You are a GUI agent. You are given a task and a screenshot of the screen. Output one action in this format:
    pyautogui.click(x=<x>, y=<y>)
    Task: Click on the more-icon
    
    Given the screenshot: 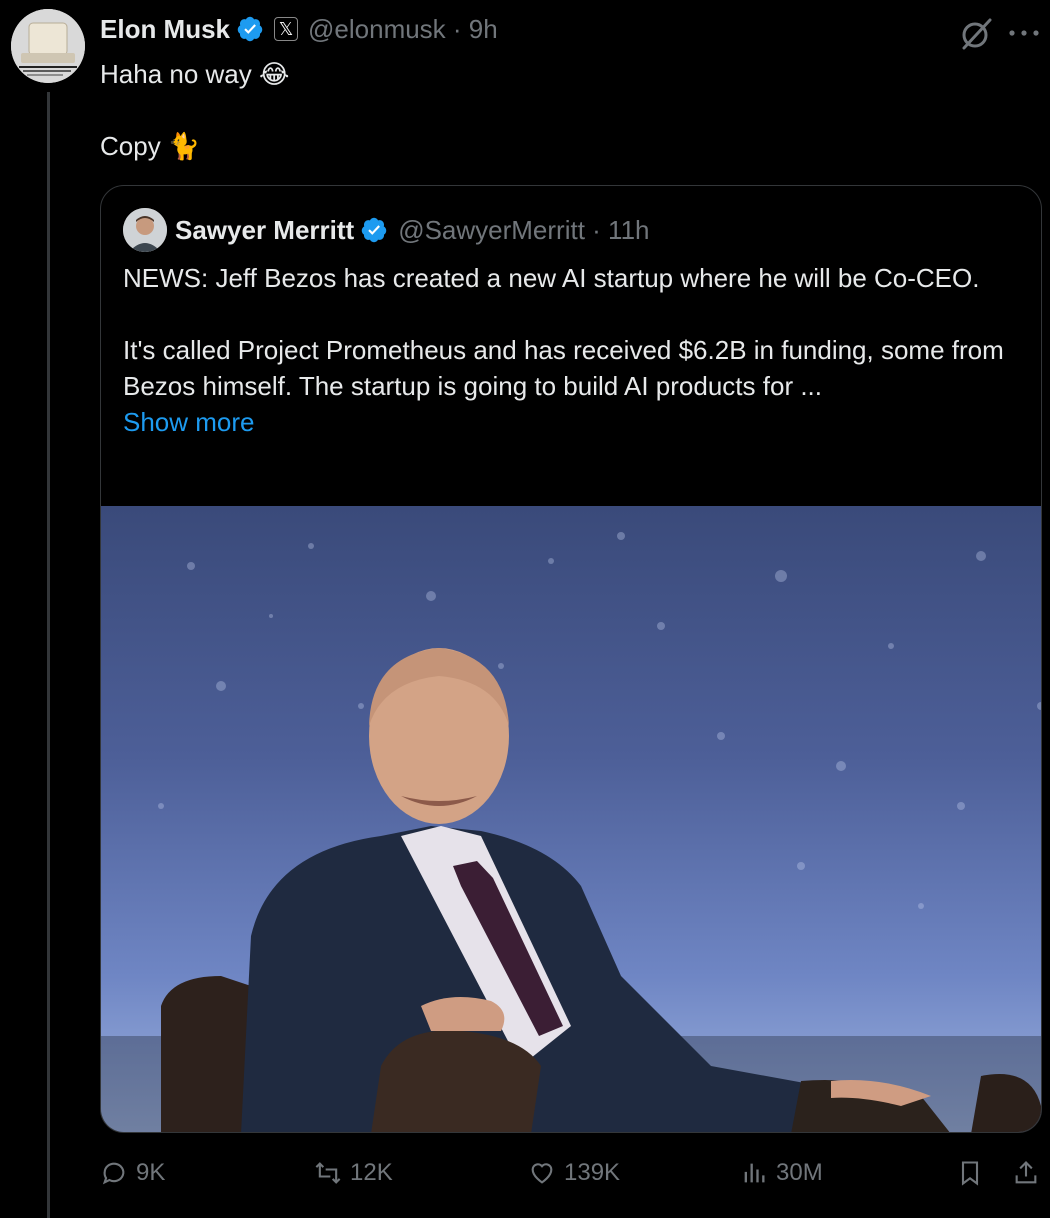 What is the action you would take?
    pyautogui.click(x=1024, y=33)
    